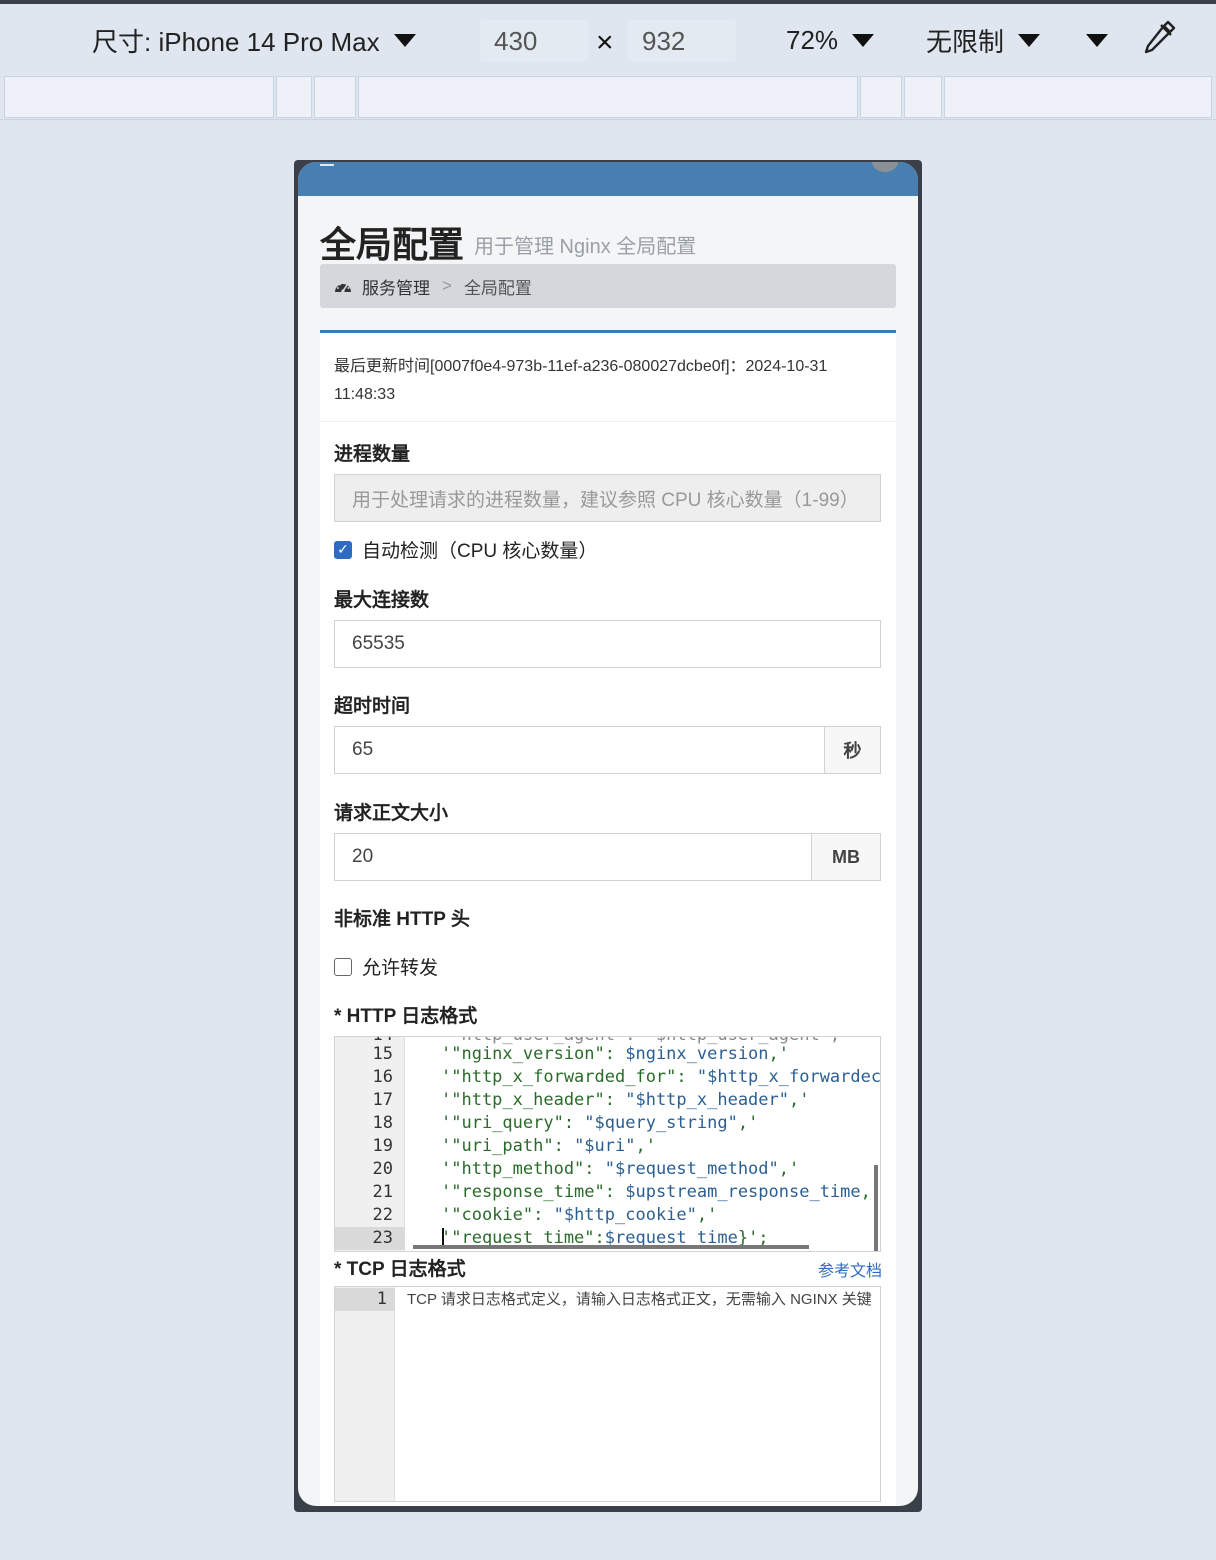  What do you see at coordinates (625, 1100) in the screenshot?
I see `code-text: '"http_x_header": "$http_x_header",'` at bounding box center [625, 1100].